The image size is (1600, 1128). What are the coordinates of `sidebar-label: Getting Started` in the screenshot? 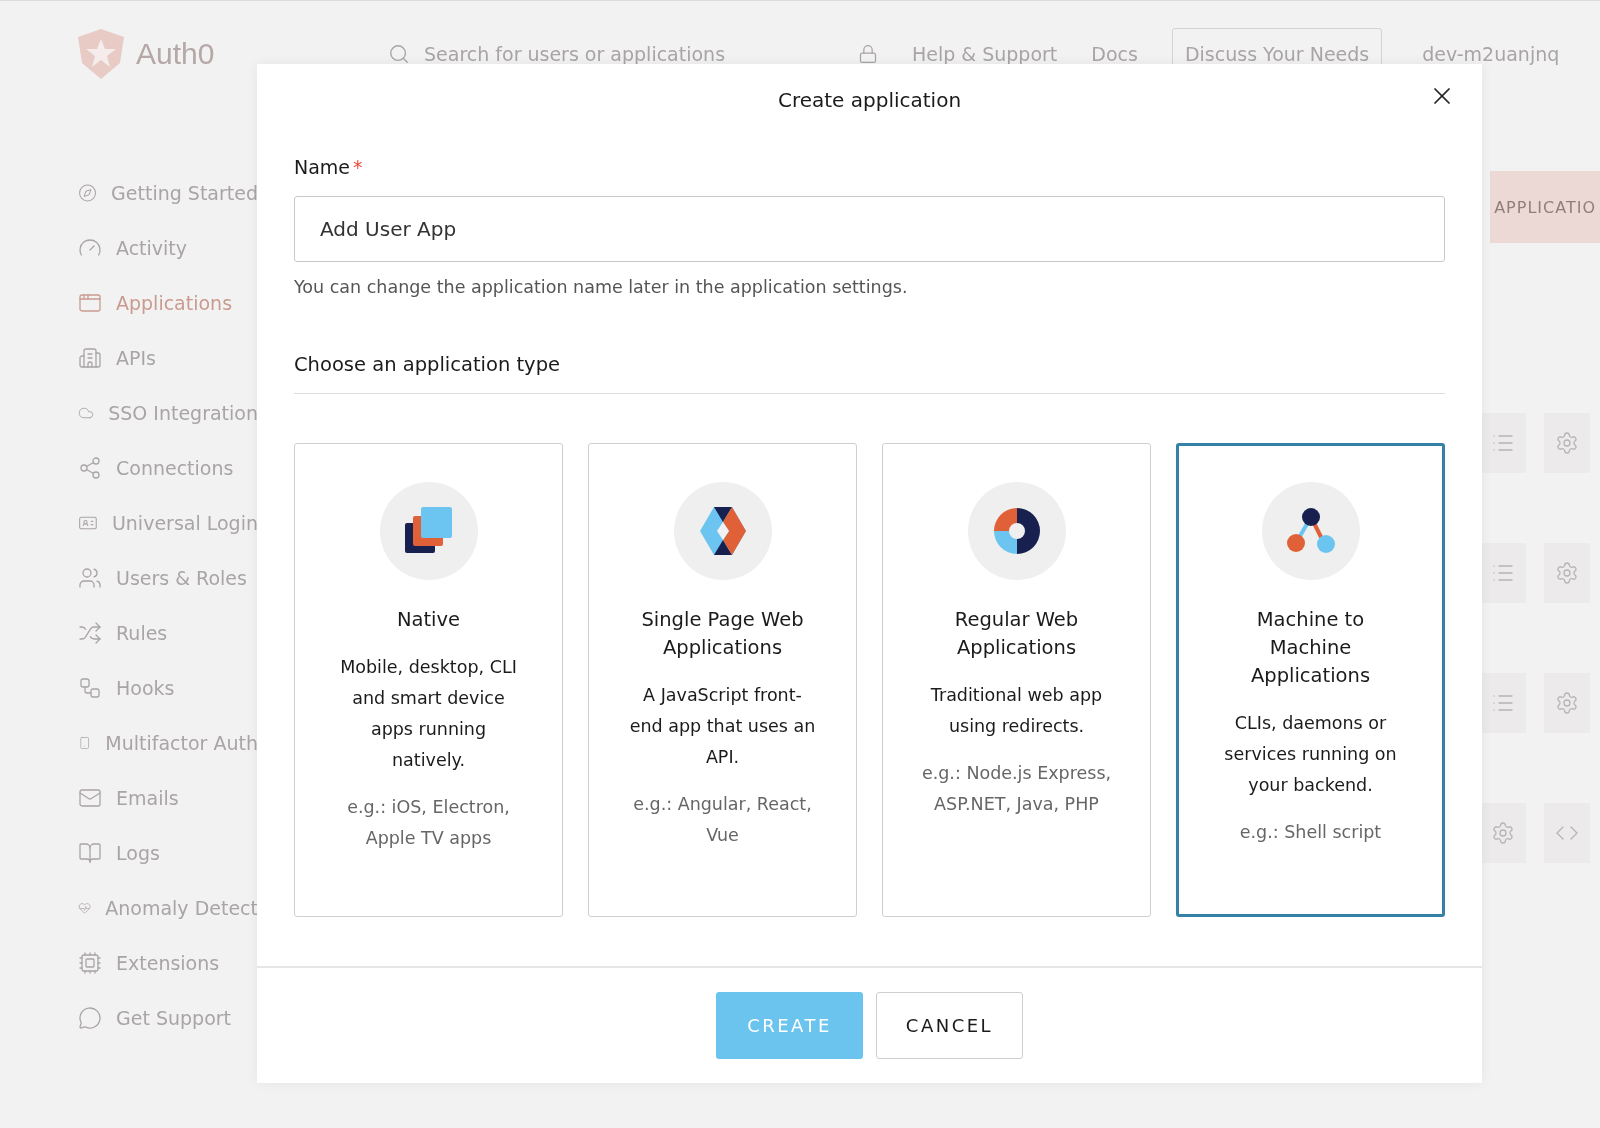 It's located at (184, 193).